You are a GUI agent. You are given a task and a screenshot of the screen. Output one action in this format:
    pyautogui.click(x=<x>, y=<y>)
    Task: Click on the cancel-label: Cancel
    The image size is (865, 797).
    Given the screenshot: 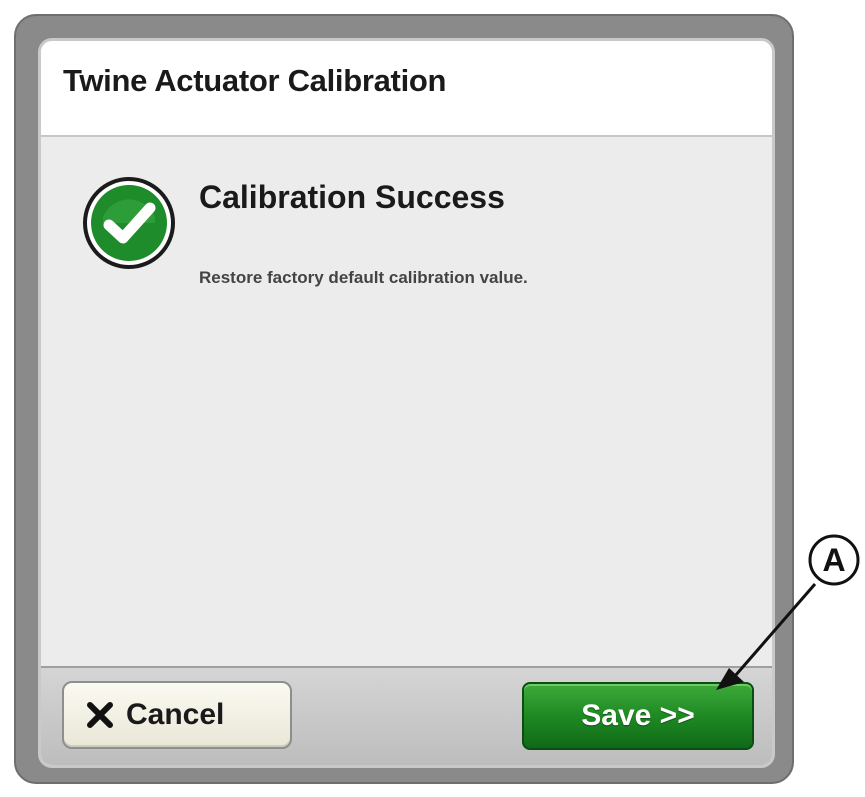 What is the action you would take?
    pyautogui.click(x=175, y=714)
    